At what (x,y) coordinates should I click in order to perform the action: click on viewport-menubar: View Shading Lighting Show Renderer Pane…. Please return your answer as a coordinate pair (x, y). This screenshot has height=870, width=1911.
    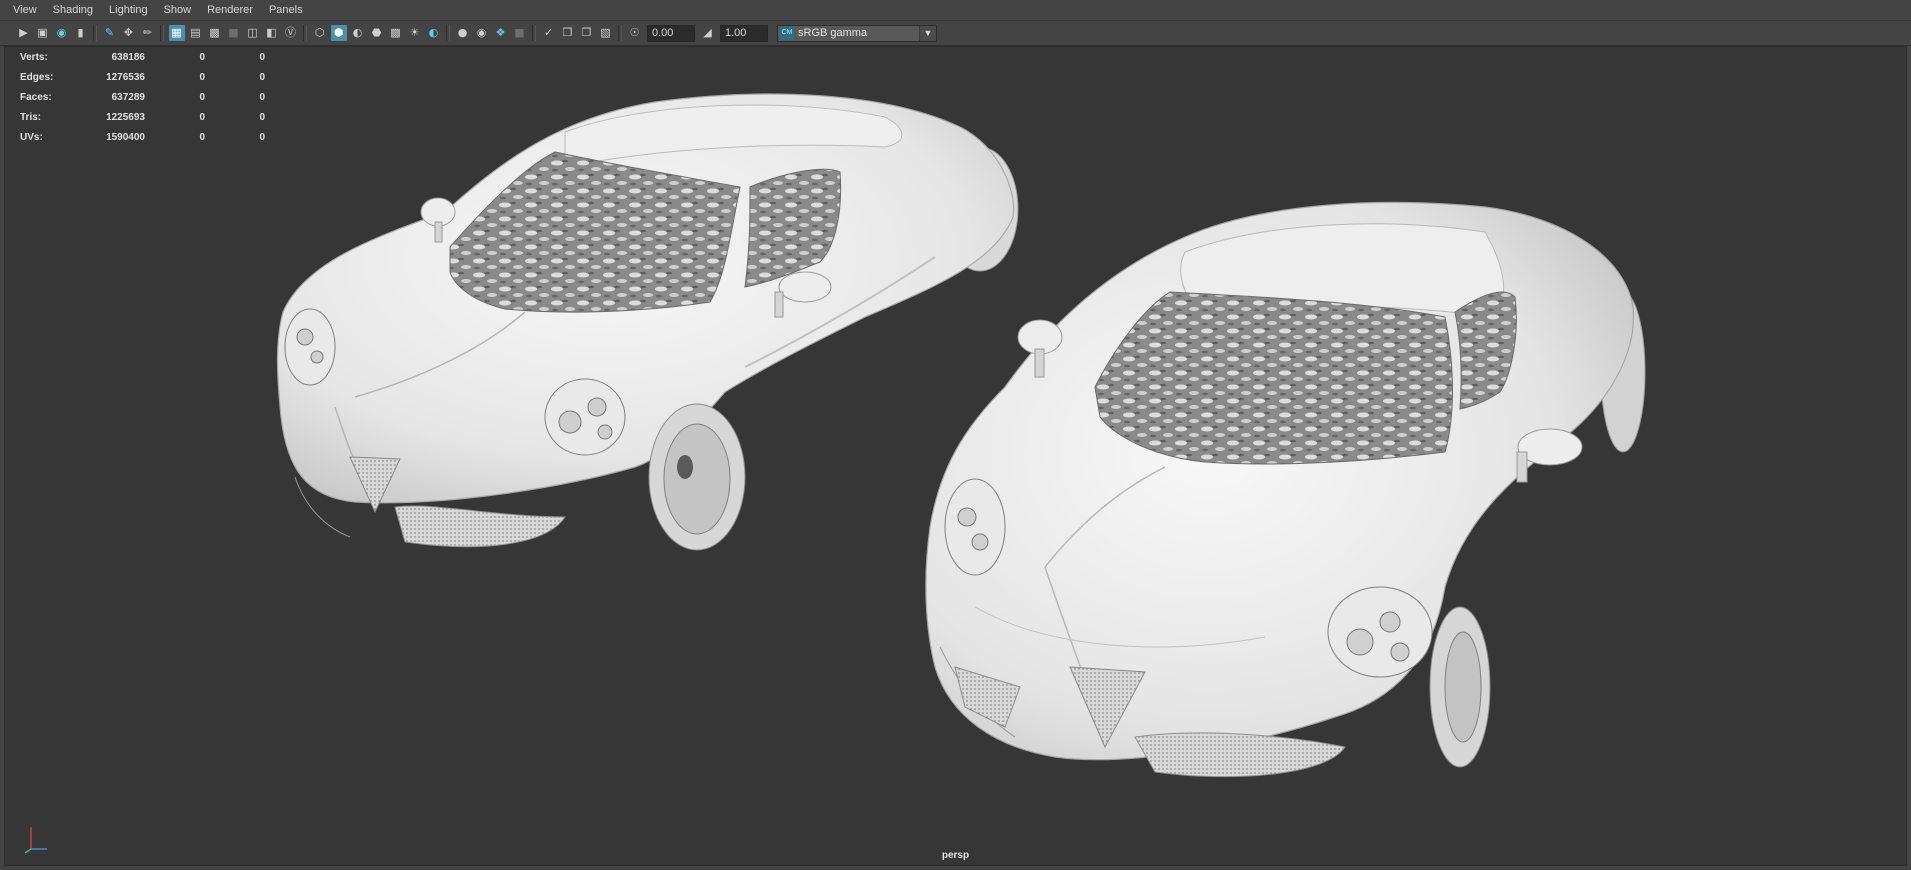
    Looking at the image, I should click on (955, 10).